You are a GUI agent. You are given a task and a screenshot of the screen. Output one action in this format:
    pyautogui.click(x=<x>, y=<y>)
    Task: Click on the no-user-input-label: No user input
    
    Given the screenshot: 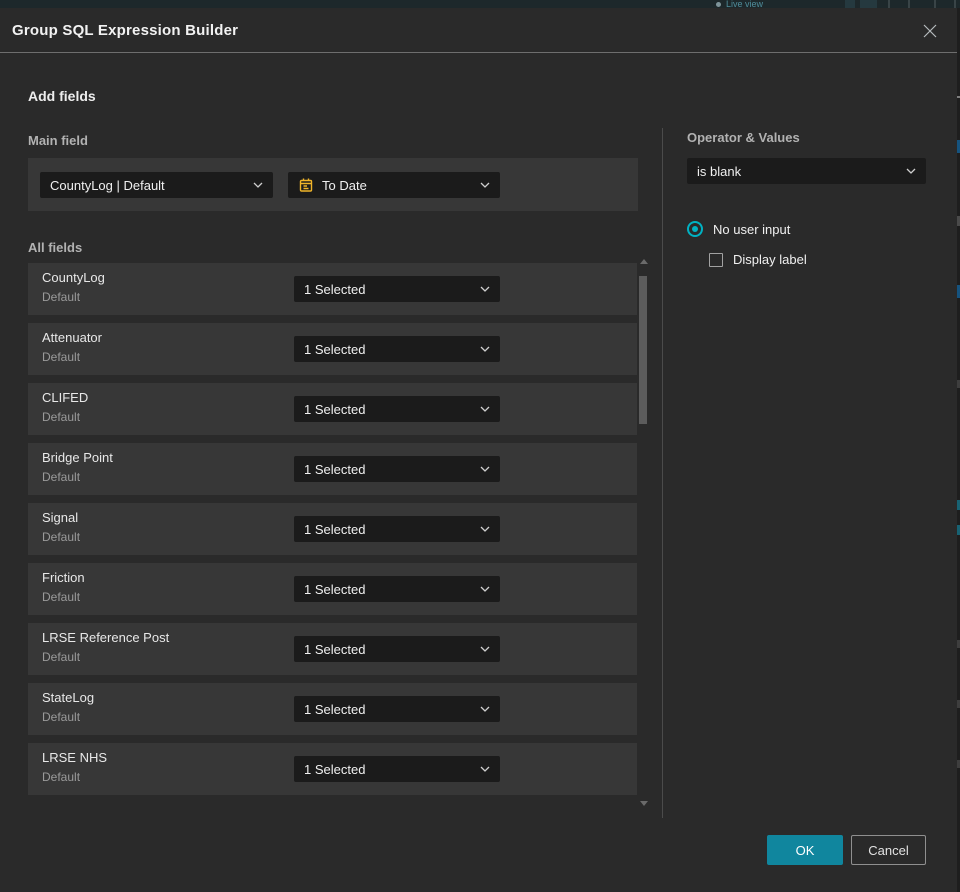 What is the action you would take?
    pyautogui.click(x=752, y=229)
    